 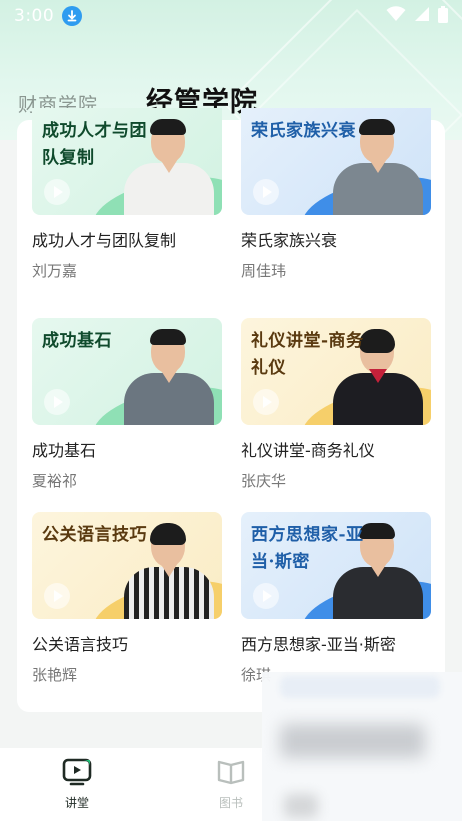 I want to click on thumbnail-title: 礼仪讲堂-商务礼仪, so click(x=307, y=354).